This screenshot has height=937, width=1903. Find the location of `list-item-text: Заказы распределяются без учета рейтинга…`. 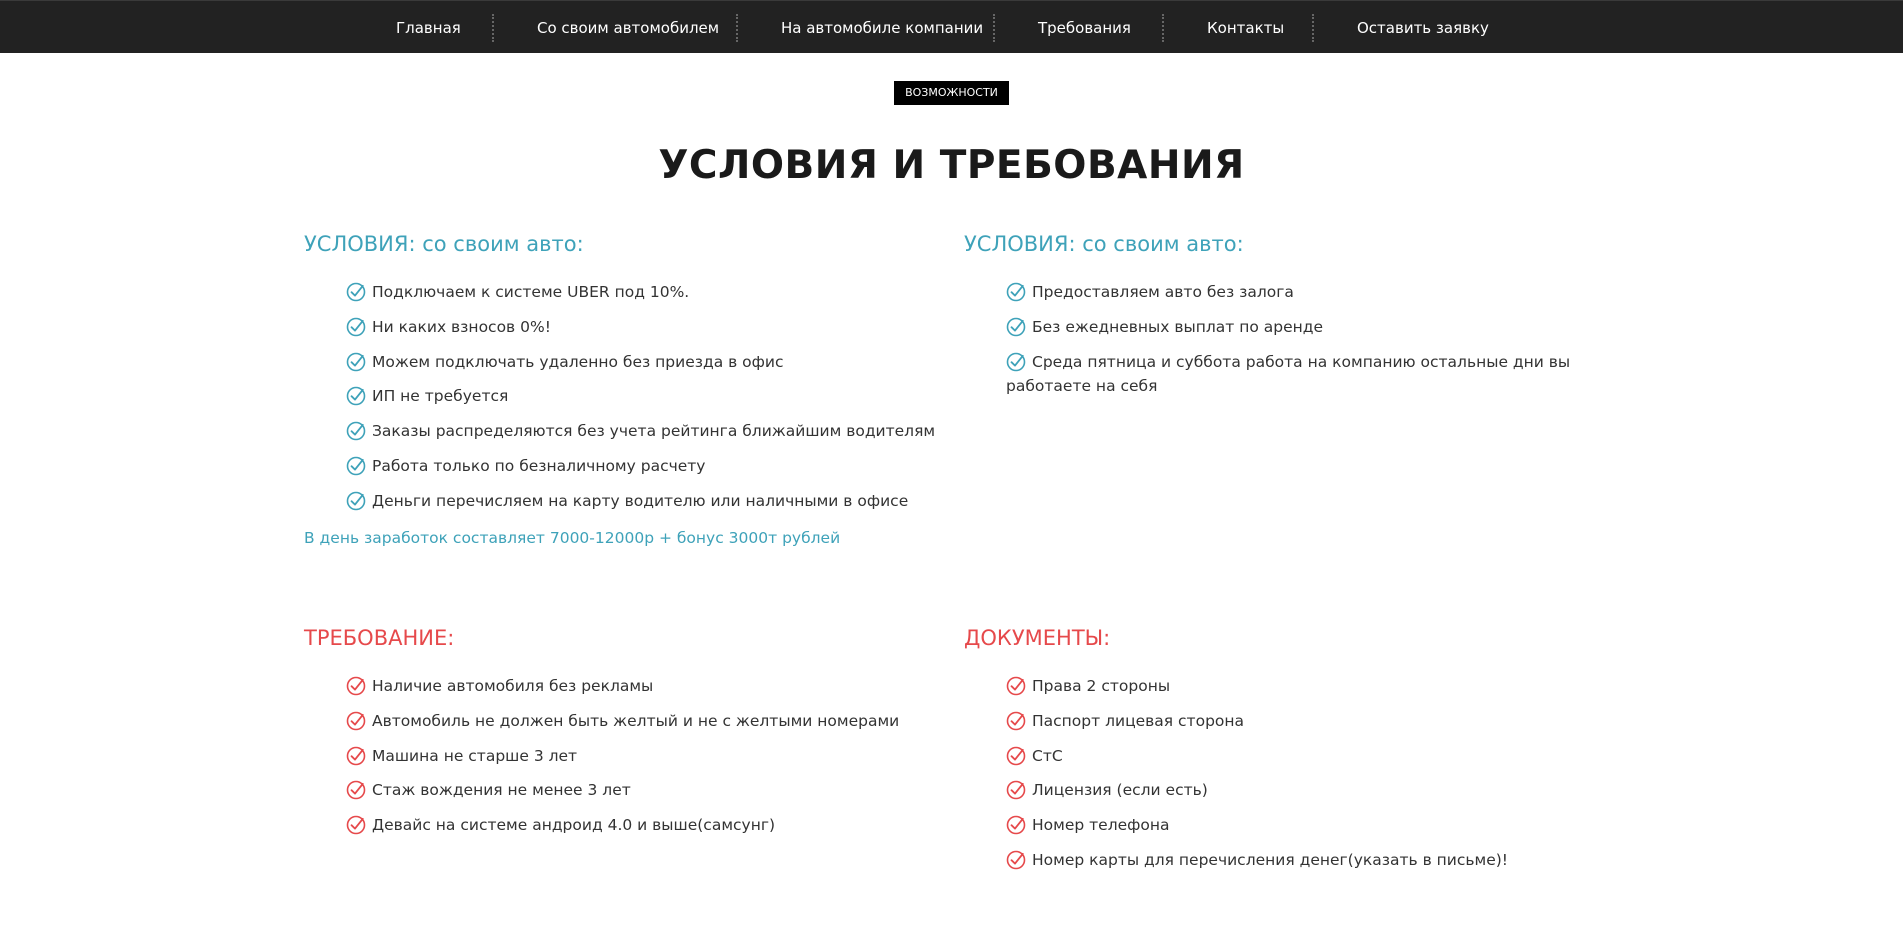

list-item-text: Заказы распределяются без учета рейтинга… is located at coordinates (654, 431).